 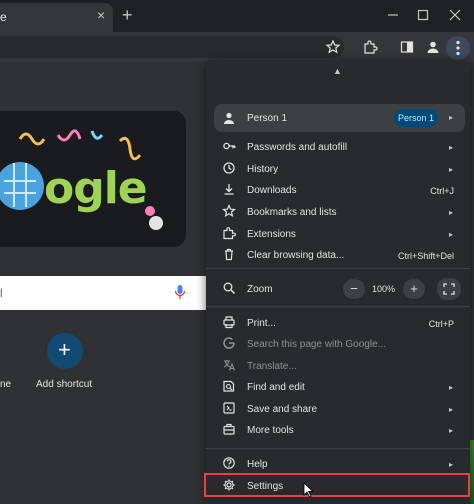 What do you see at coordinates (267, 118) in the screenshot?
I see `profile-name: Person 1` at bounding box center [267, 118].